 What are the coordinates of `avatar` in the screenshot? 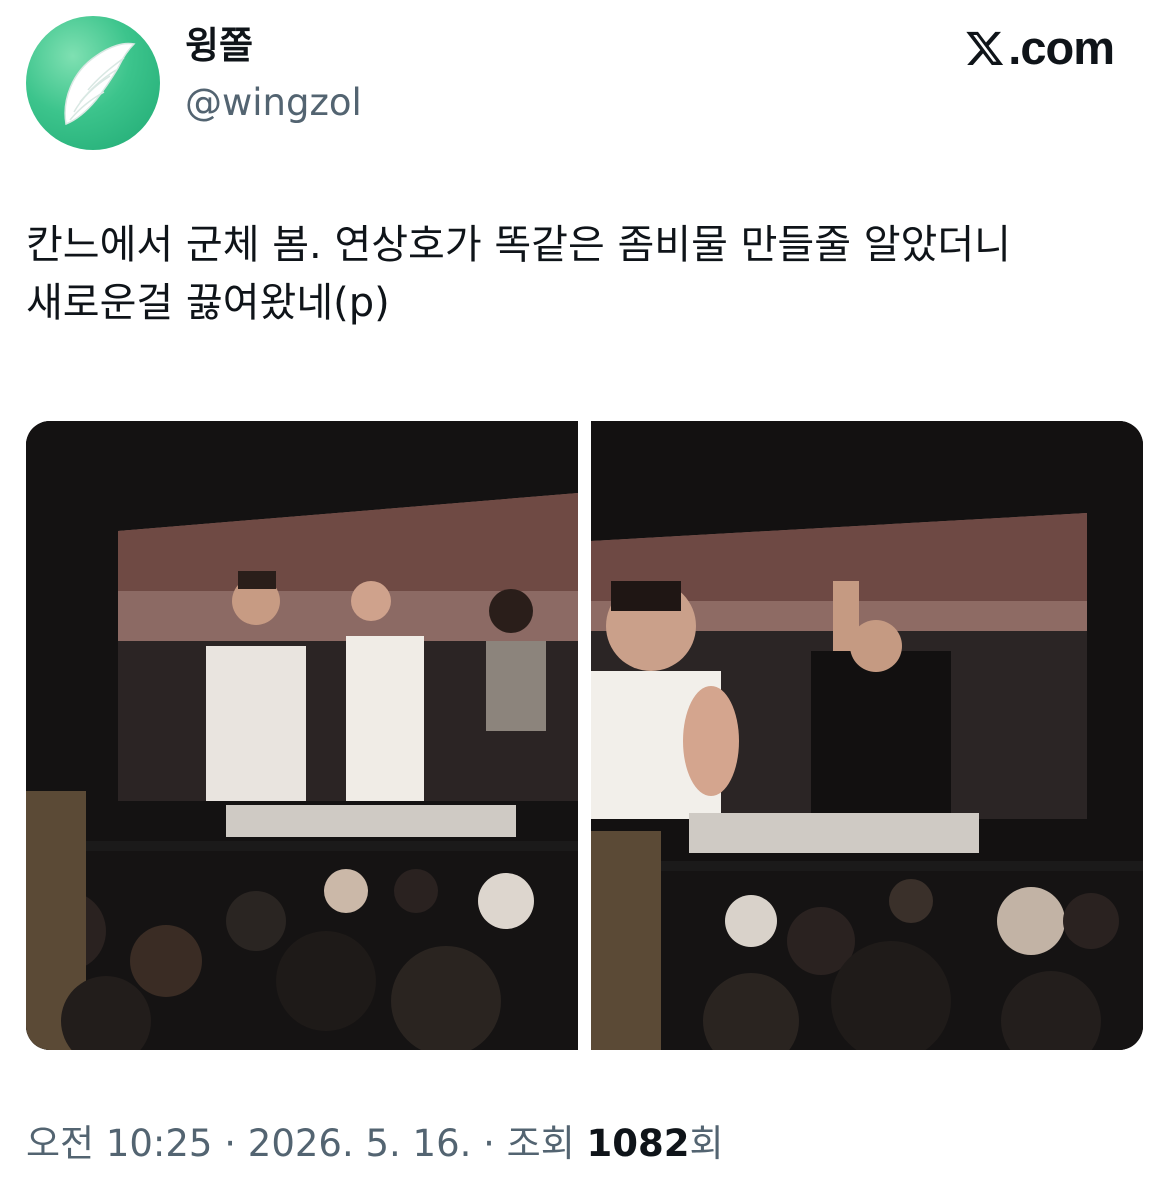 It's located at (93, 83).